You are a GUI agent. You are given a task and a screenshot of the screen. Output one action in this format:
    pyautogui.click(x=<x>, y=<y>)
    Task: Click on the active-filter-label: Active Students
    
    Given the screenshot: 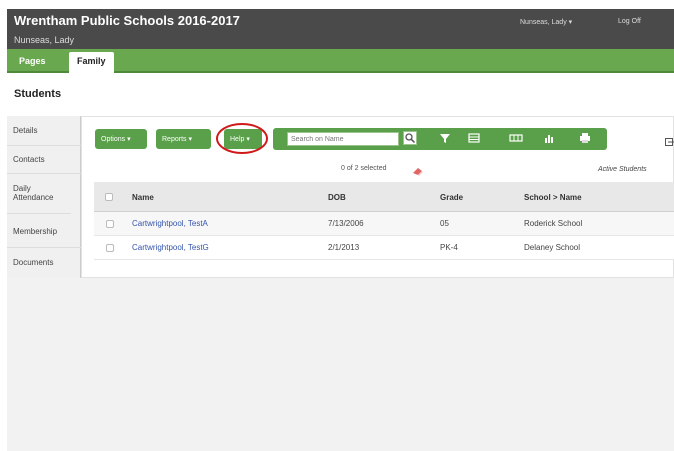 What is the action you would take?
    pyautogui.click(x=622, y=169)
    